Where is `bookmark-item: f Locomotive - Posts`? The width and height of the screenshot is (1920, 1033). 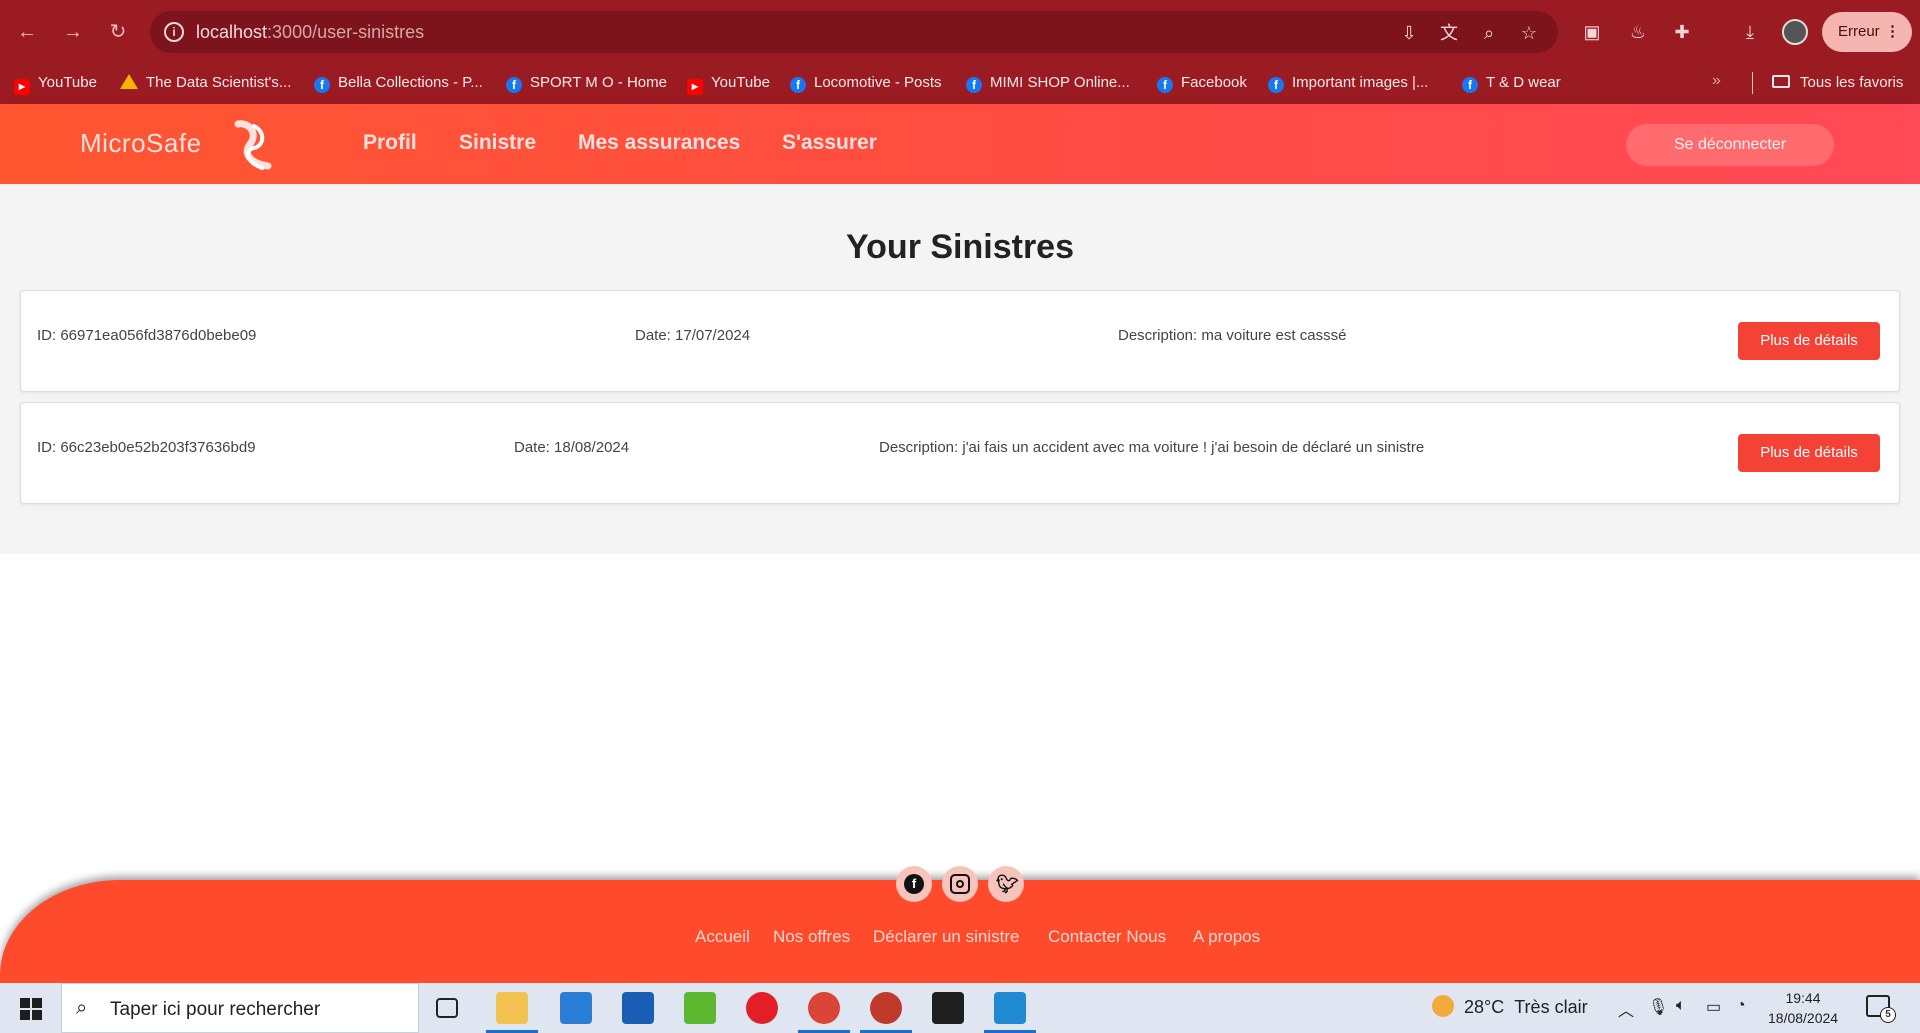 bookmark-item: f Locomotive - Posts is located at coordinates (866, 83).